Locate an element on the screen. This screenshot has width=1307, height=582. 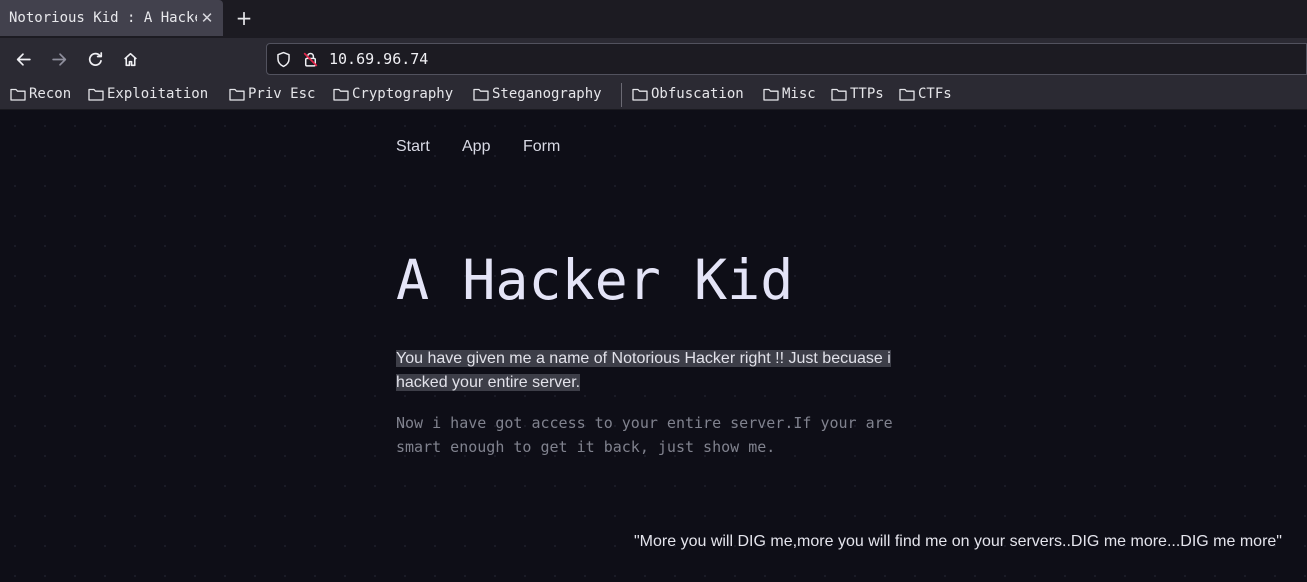
bookmark-label: Cryptography is located at coordinates (403, 94).